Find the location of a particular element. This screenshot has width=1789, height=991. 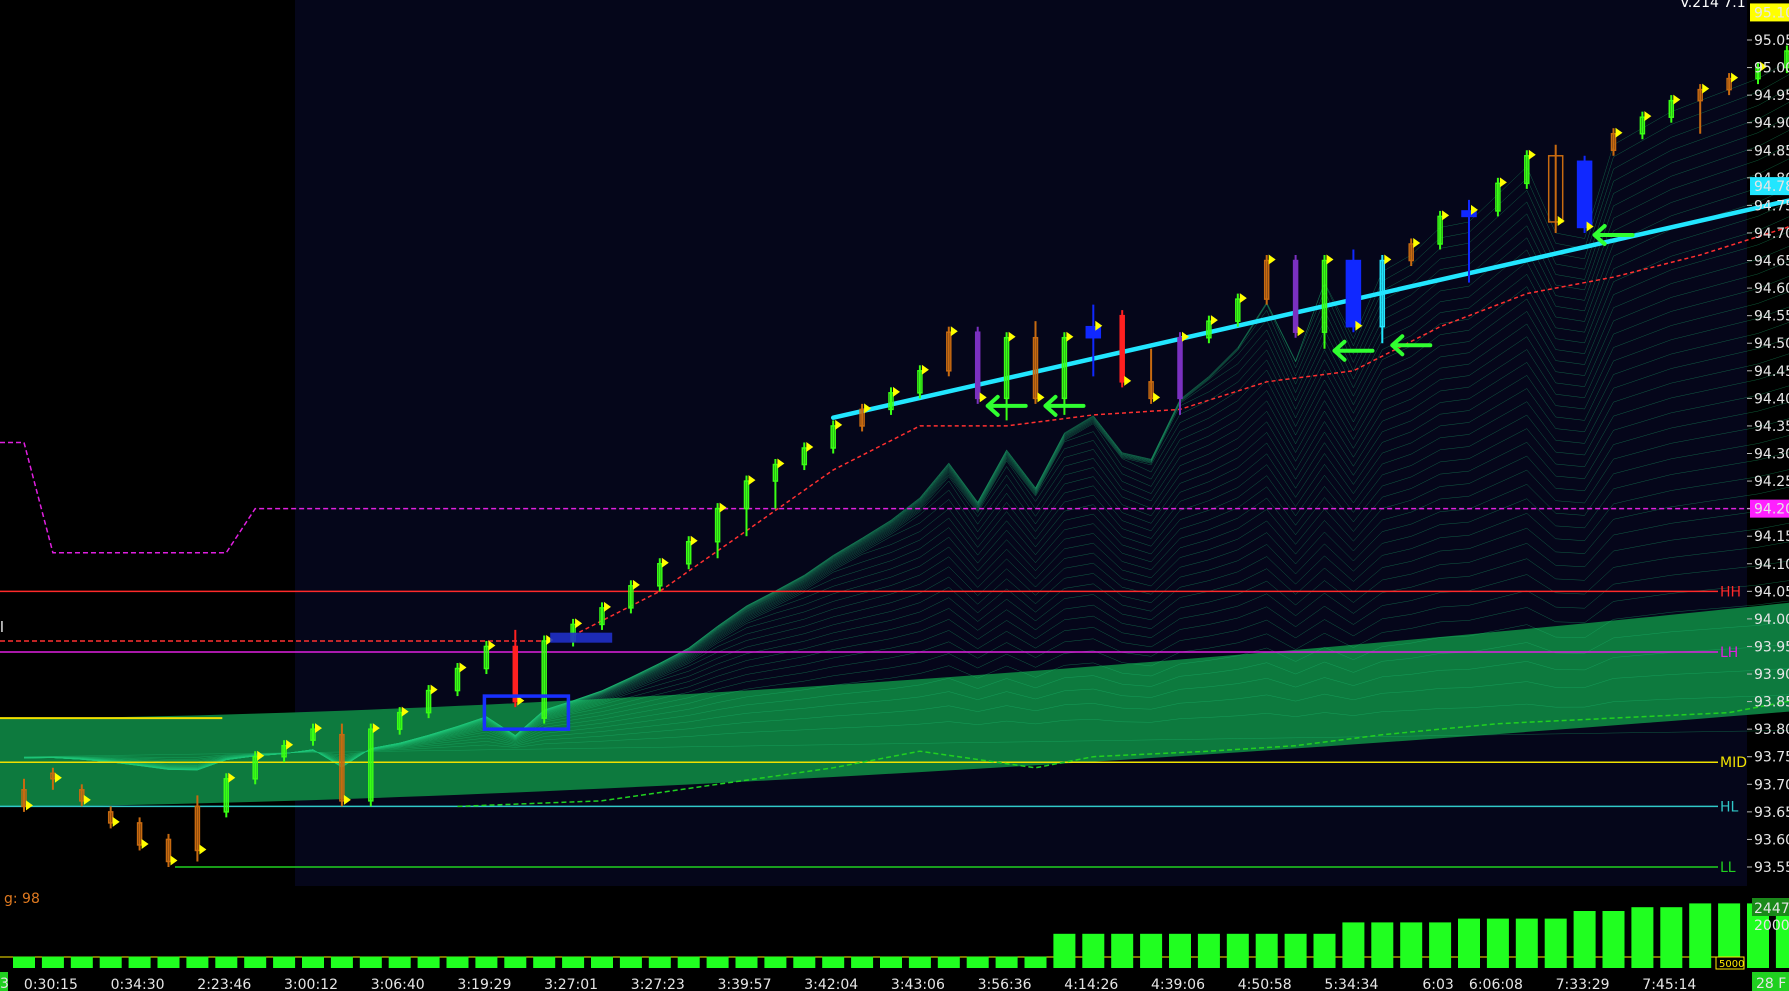

volume-top-label: 2447 is located at coordinates (1771, 909).